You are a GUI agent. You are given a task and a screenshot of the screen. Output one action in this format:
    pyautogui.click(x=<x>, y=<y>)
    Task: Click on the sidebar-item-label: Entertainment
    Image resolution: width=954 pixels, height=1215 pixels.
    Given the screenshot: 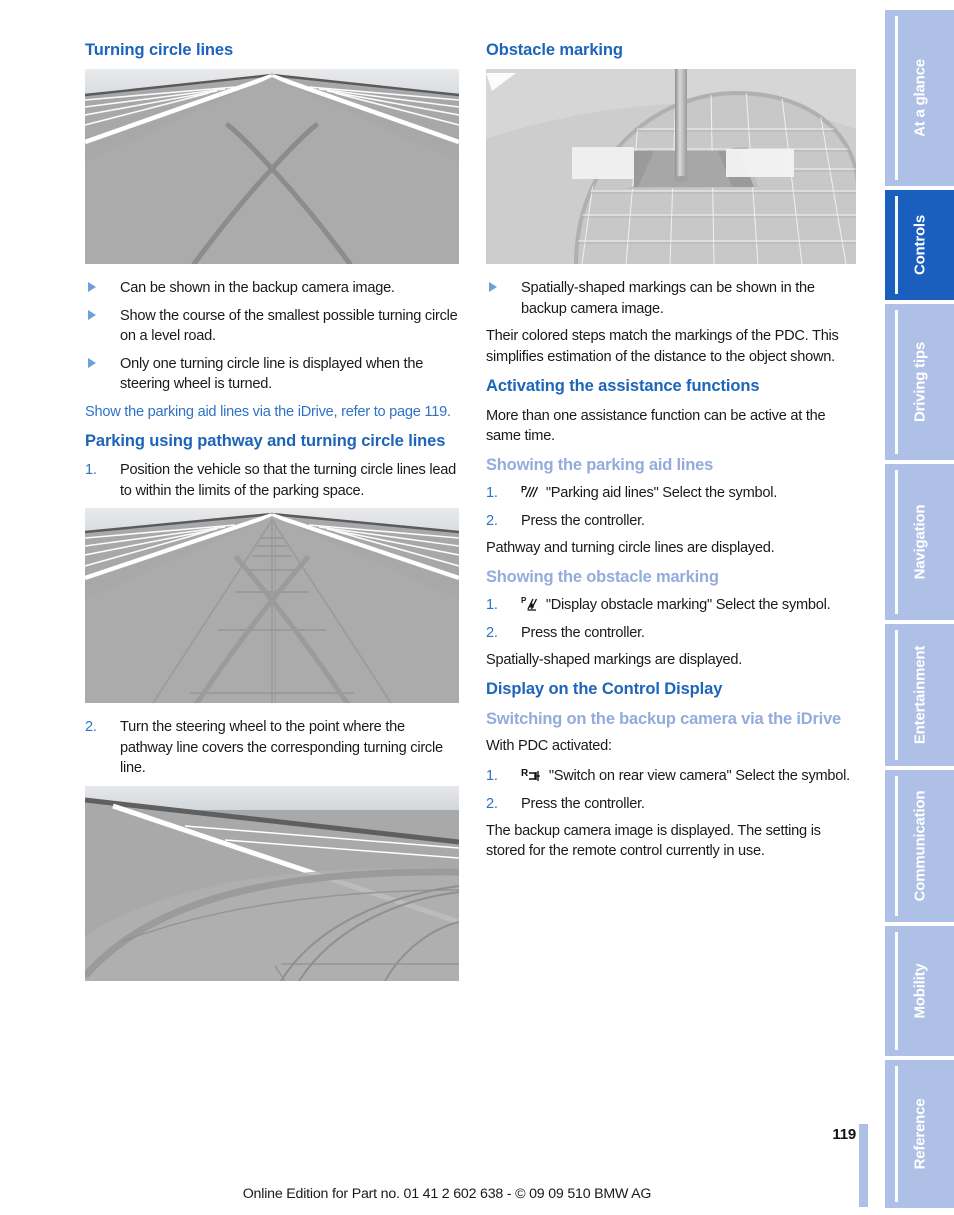 What is the action you would take?
    pyautogui.click(x=919, y=695)
    